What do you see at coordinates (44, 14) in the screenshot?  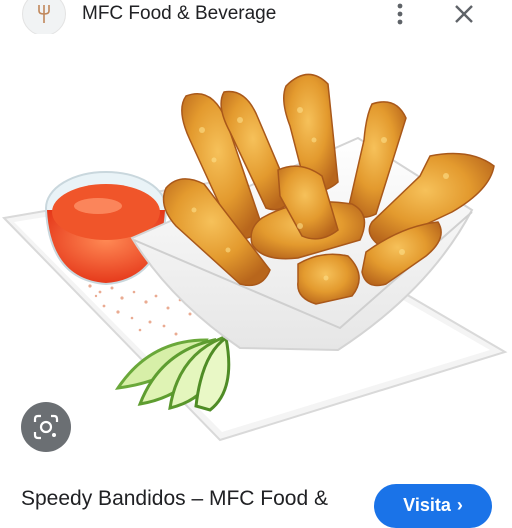 I see `fork-icon` at bounding box center [44, 14].